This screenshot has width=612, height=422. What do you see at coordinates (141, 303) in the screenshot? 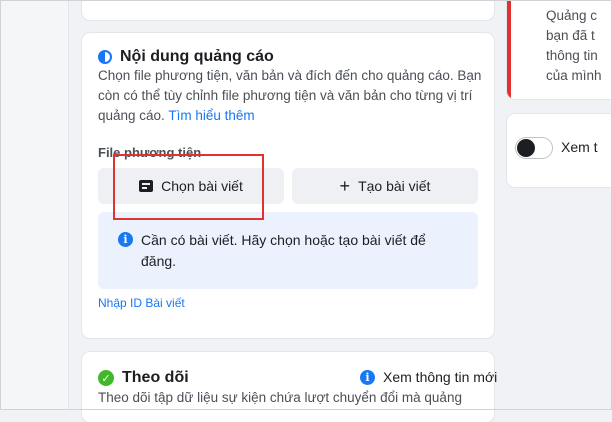
I see `import-post-id-link: Nhập ID Bài viết` at bounding box center [141, 303].